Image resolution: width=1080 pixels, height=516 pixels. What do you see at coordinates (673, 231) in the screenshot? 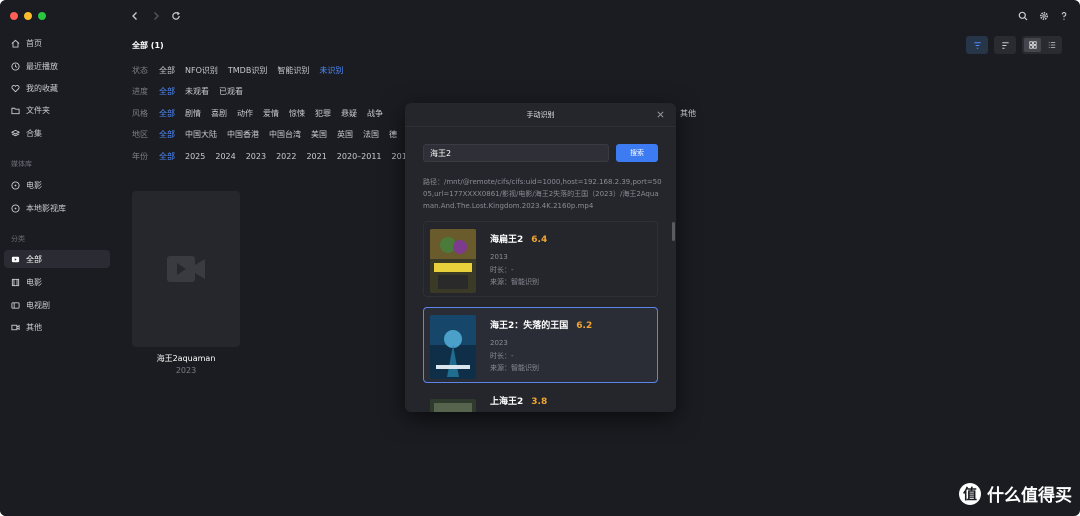
I see `results-scrollbar` at bounding box center [673, 231].